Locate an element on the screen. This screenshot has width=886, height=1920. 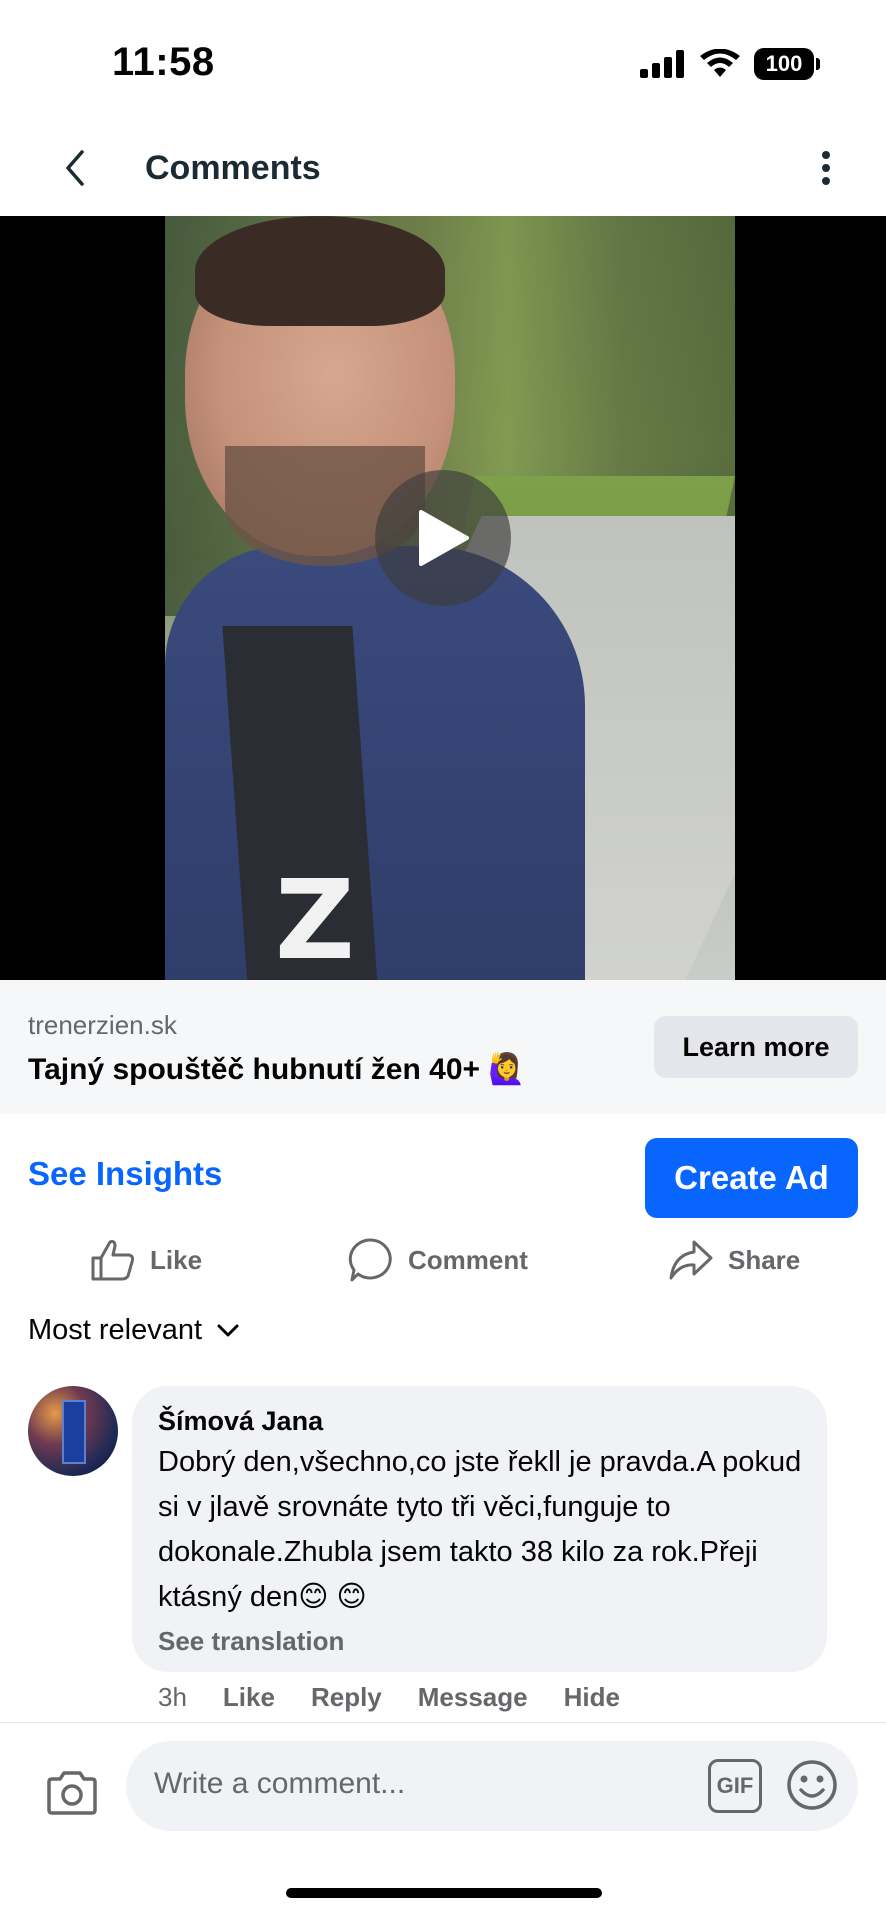
create-ad-button: Create Ad is located at coordinates (751, 1178).